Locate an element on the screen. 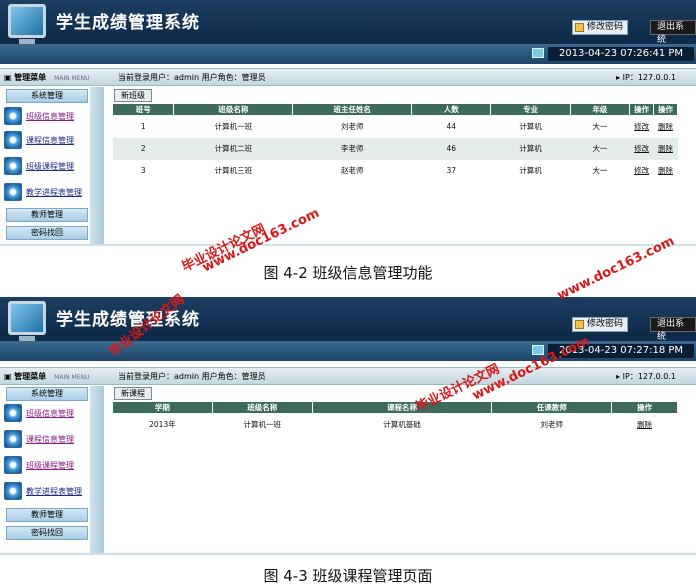 Image resolution: width=696 pixels, height=586 pixels. table-cell: 2013年 is located at coordinates (162, 424).